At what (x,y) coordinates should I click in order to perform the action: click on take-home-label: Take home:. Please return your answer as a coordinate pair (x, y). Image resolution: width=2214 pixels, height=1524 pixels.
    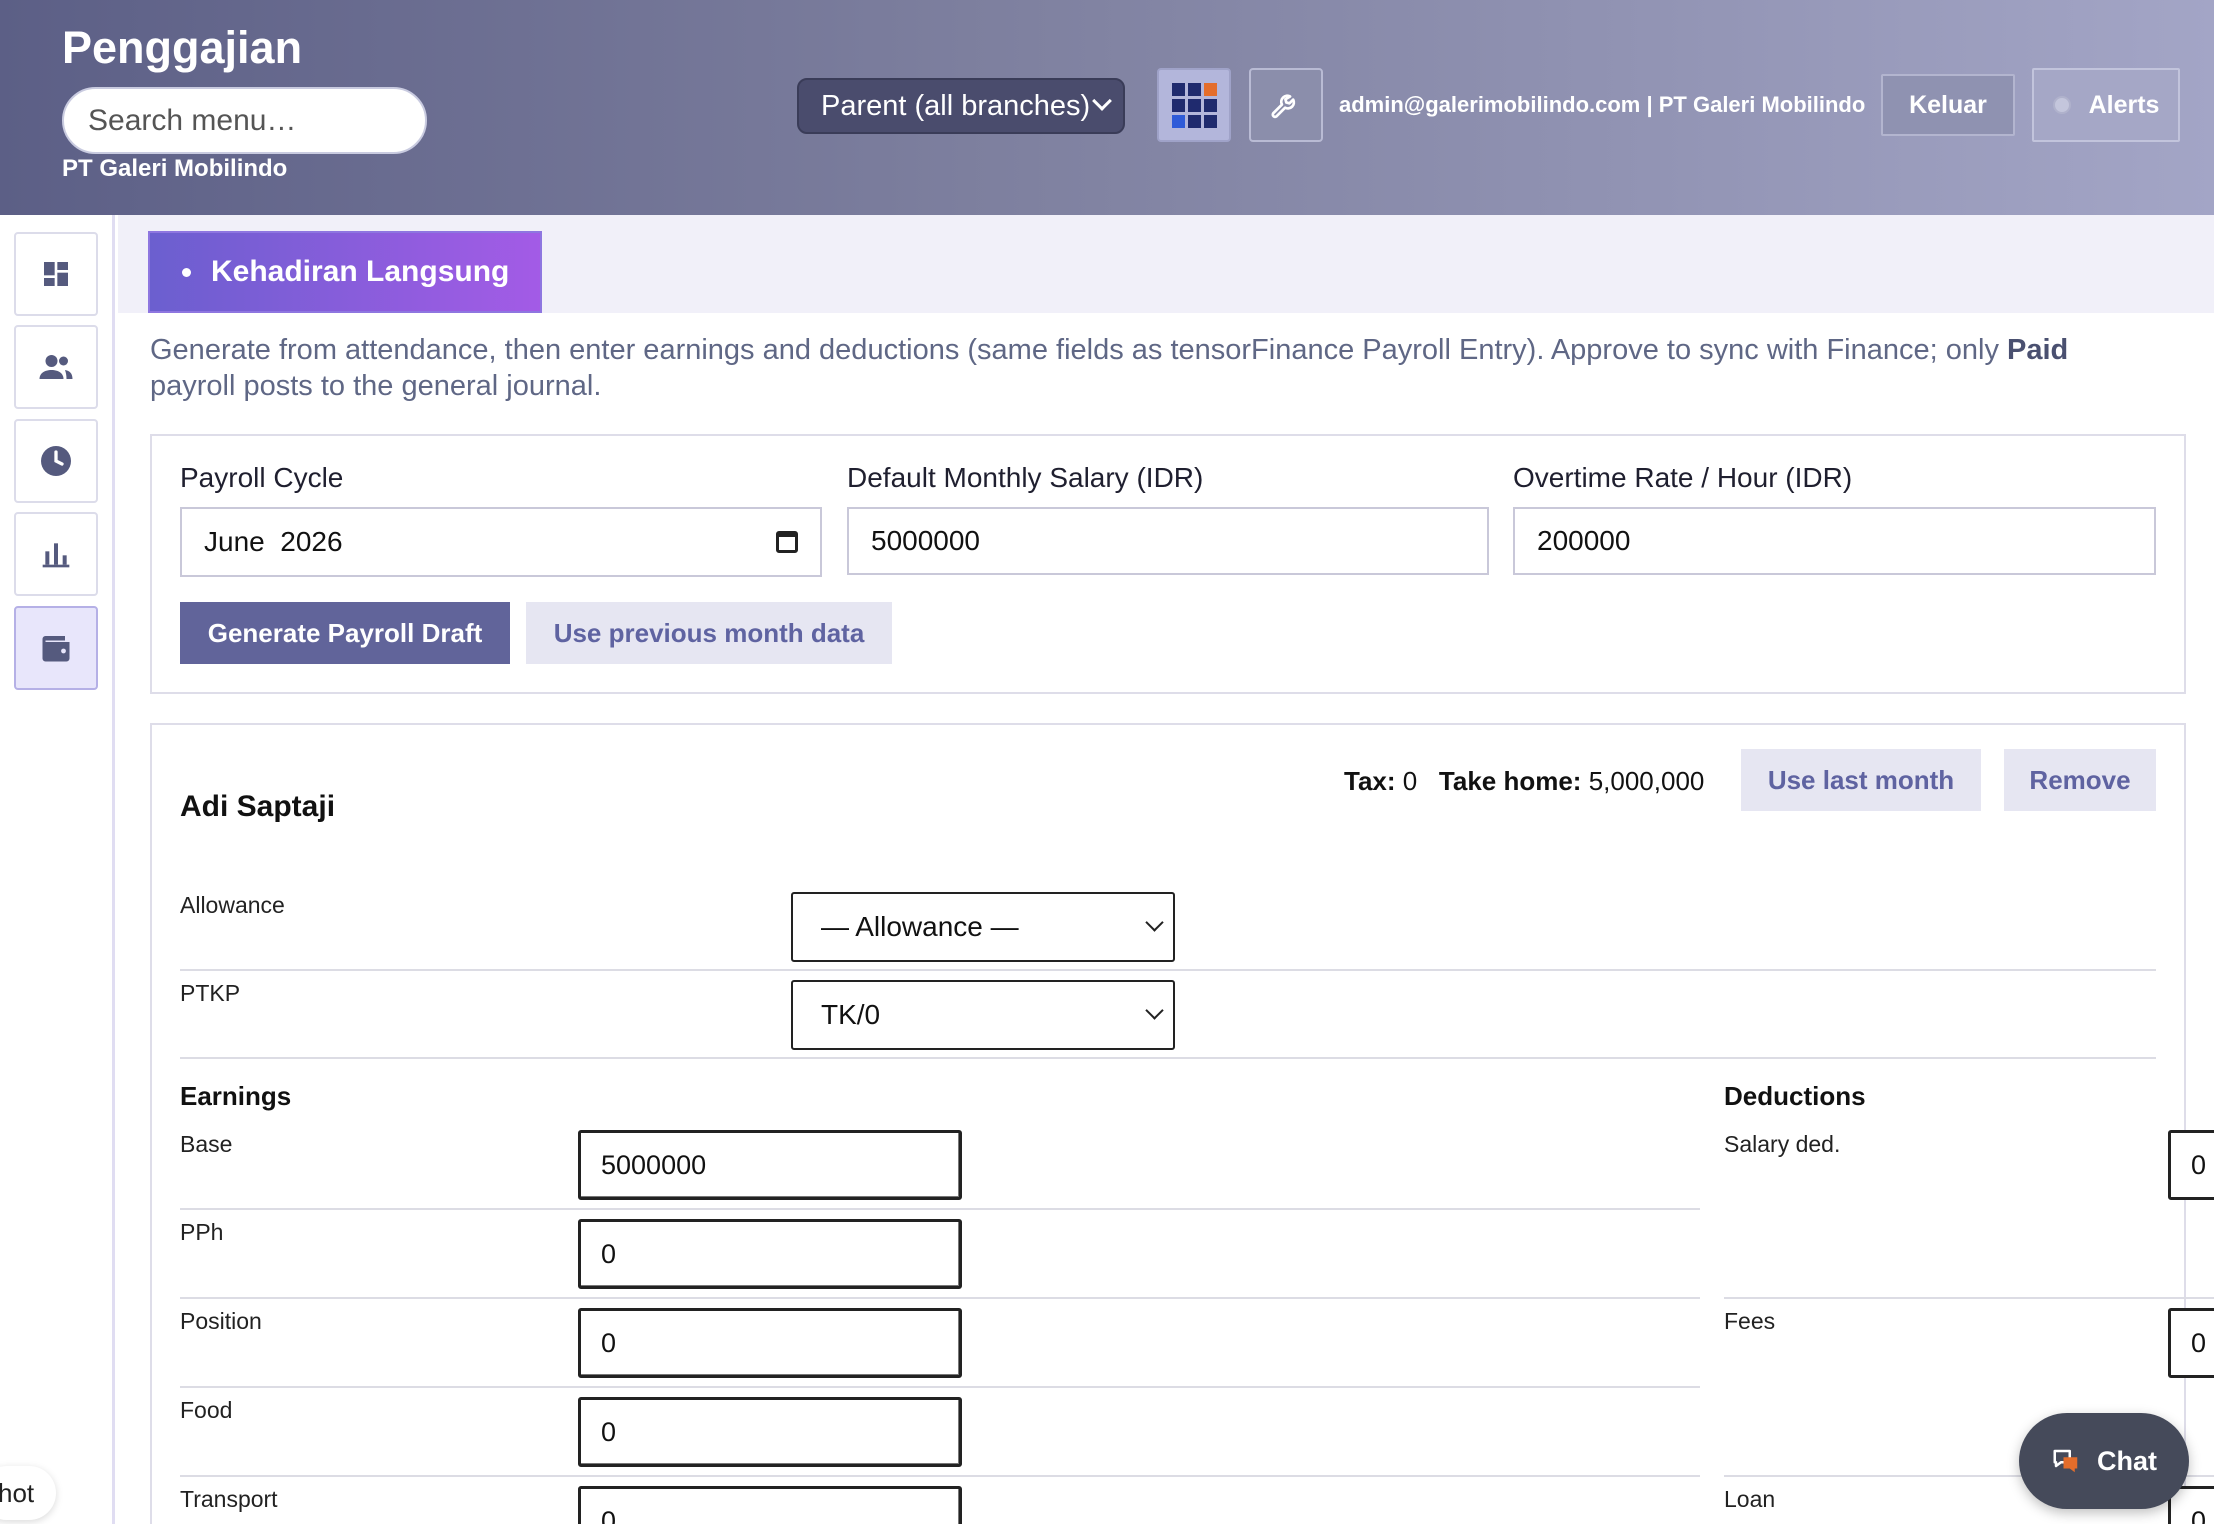
    Looking at the image, I should click on (1510, 781).